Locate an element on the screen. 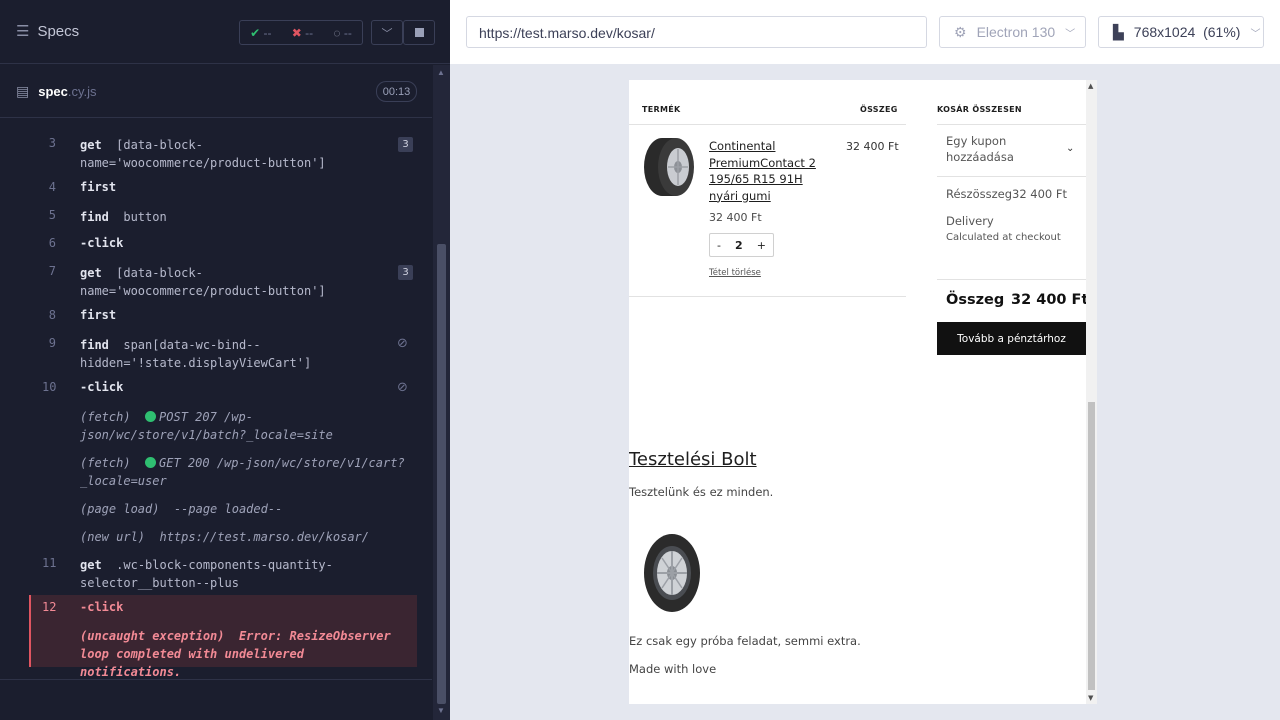  test-stats: ✔ -- ✖ -- ◌ -- is located at coordinates (301, 32).